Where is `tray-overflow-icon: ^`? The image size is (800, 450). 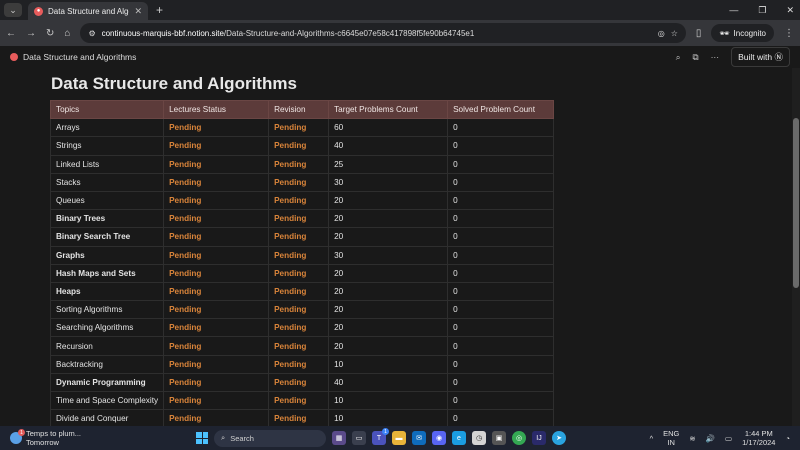
tray-overflow-icon: ^ is located at coordinates (652, 438).